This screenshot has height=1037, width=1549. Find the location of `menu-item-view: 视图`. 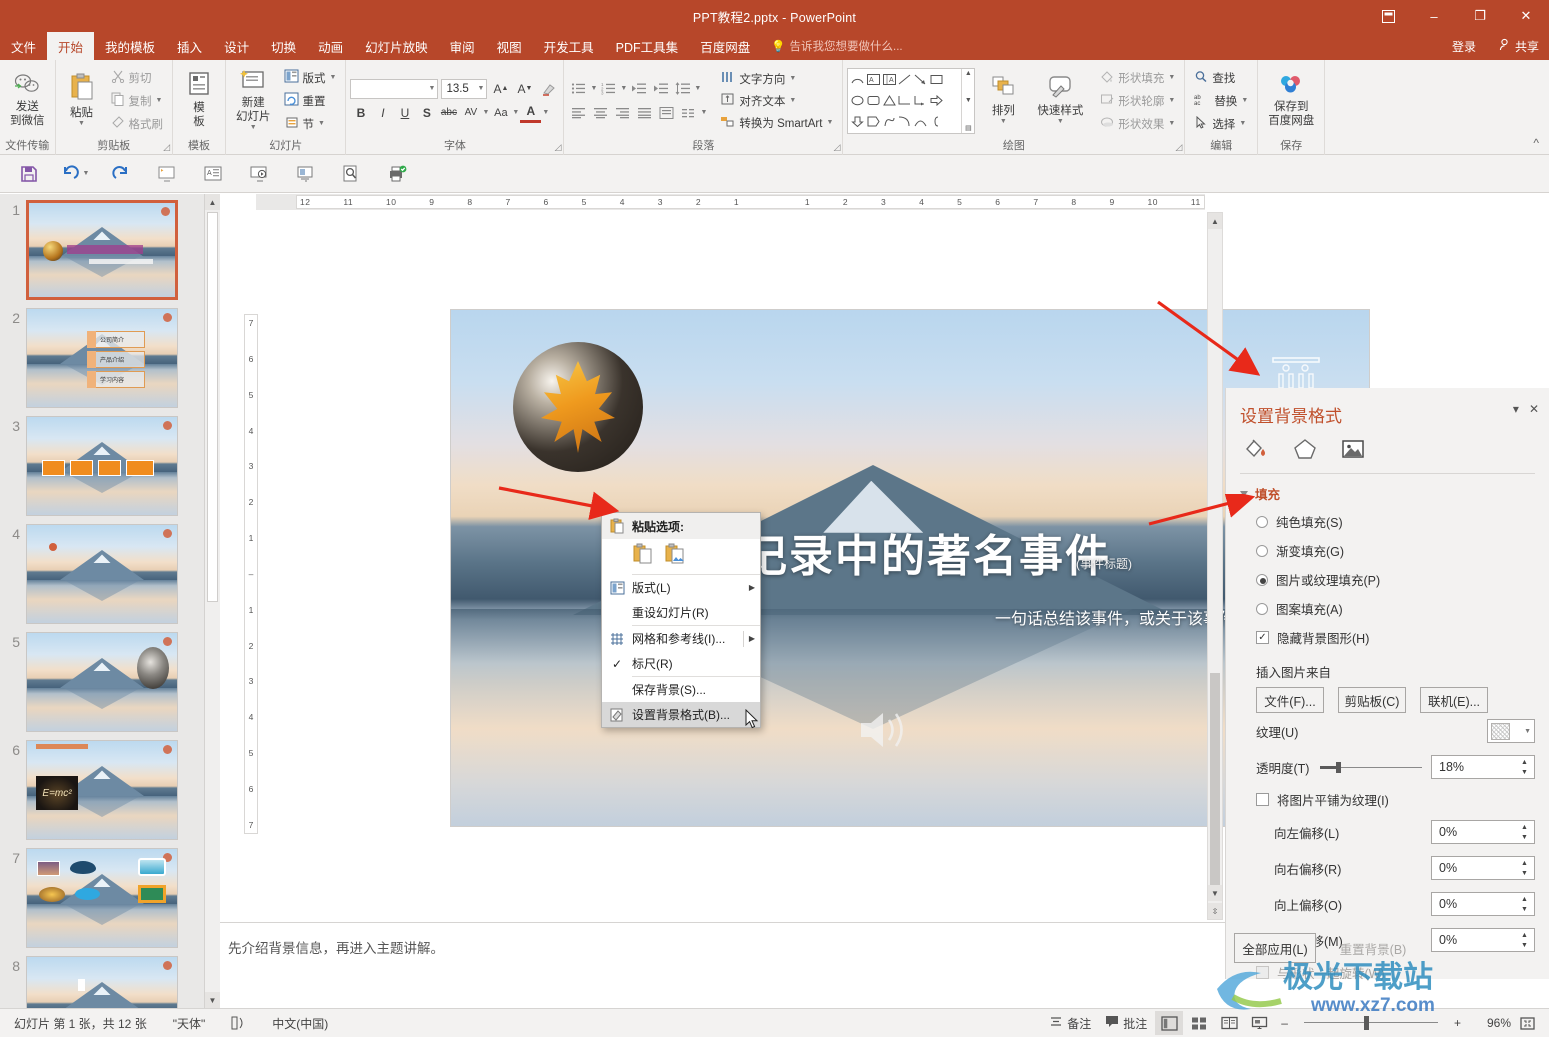

menu-item-view: 视图 is located at coordinates (509, 46).